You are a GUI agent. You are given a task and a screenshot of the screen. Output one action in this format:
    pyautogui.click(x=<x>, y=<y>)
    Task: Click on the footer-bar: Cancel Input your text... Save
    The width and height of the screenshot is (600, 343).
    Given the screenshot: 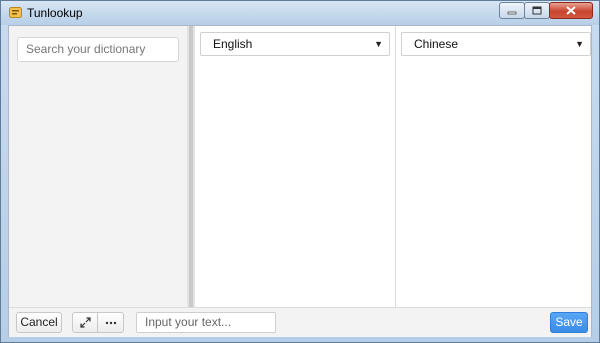 What is the action you would take?
    pyautogui.click(x=300, y=322)
    